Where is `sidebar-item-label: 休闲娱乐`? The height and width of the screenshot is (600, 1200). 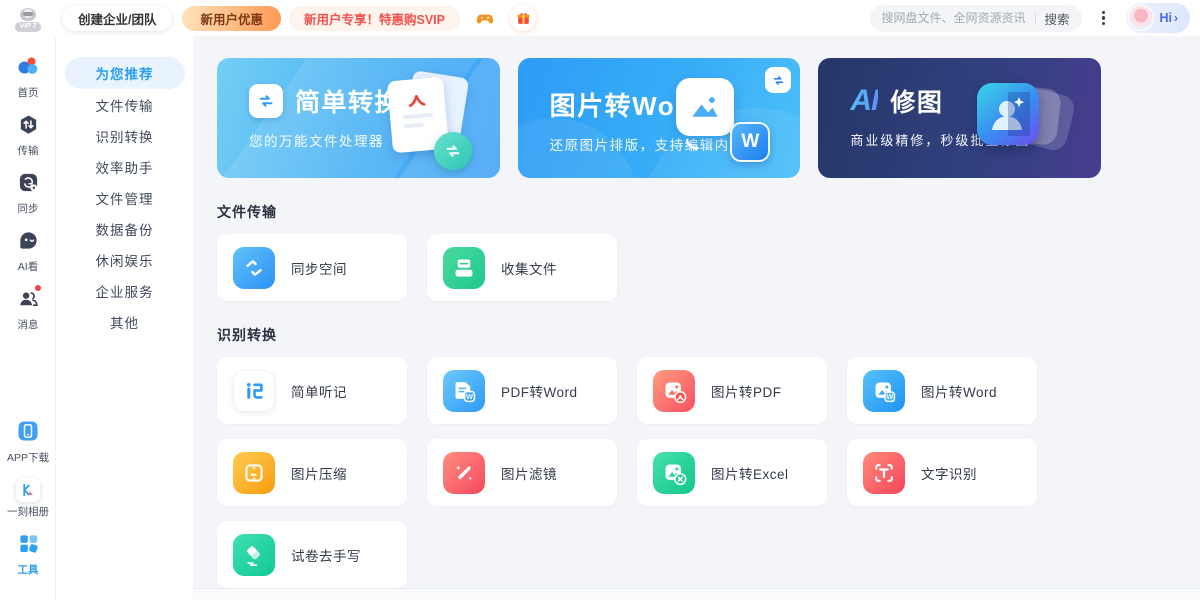 sidebar-item-label: 休闲娱乐 is located at coordinates (124, 261).